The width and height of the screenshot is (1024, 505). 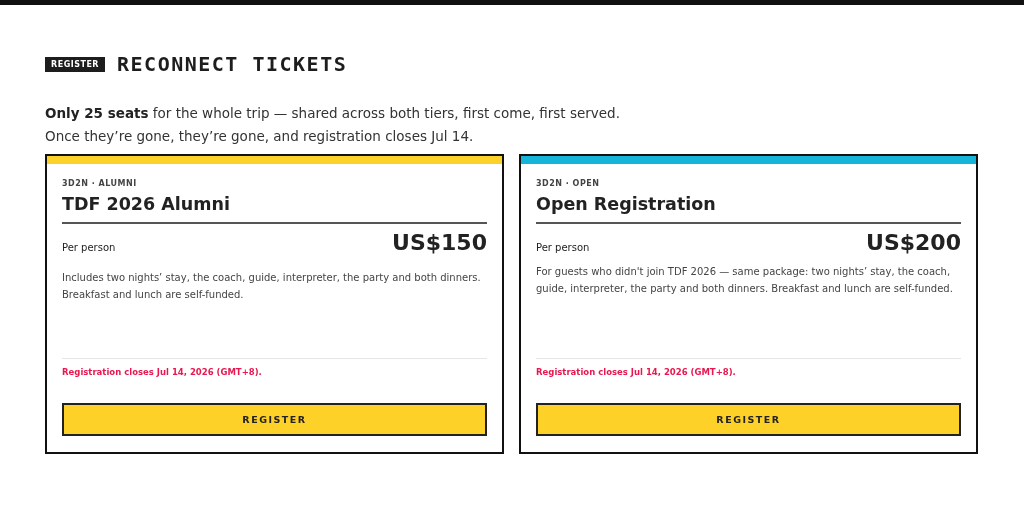 What do you see at coordinates (333, 113) in the screenshot?
I see `intro-text: Only 25 seats for the whole trip — shared across both tiers, first come, first served.` at bounding box center [333, 113].